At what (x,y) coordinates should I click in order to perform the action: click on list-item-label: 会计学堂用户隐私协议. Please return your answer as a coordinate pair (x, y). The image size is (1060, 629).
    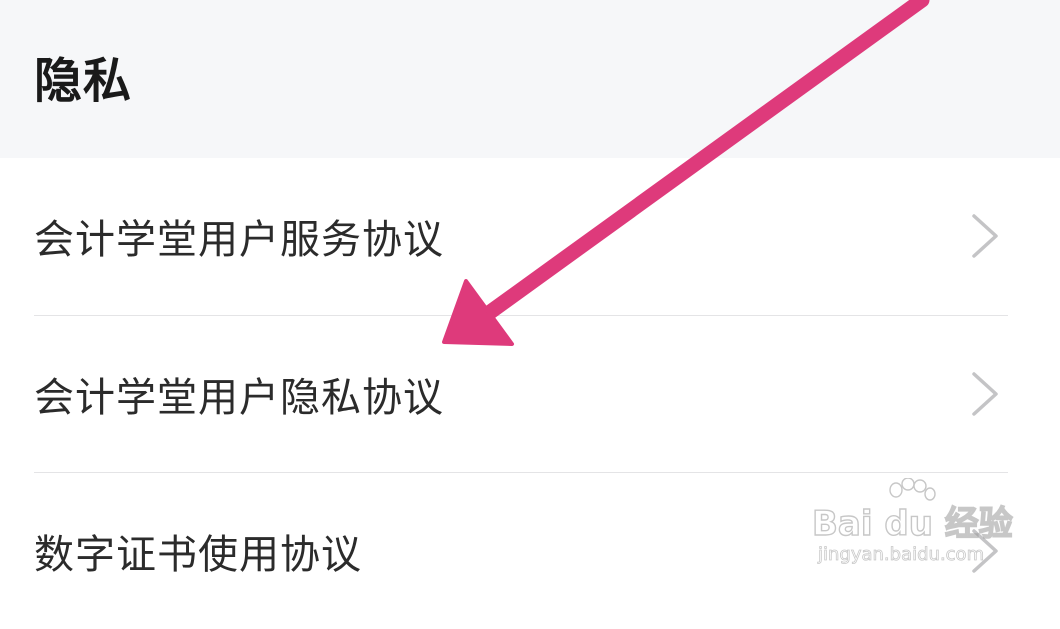
    Looking at the image, I should click on (239, 398).